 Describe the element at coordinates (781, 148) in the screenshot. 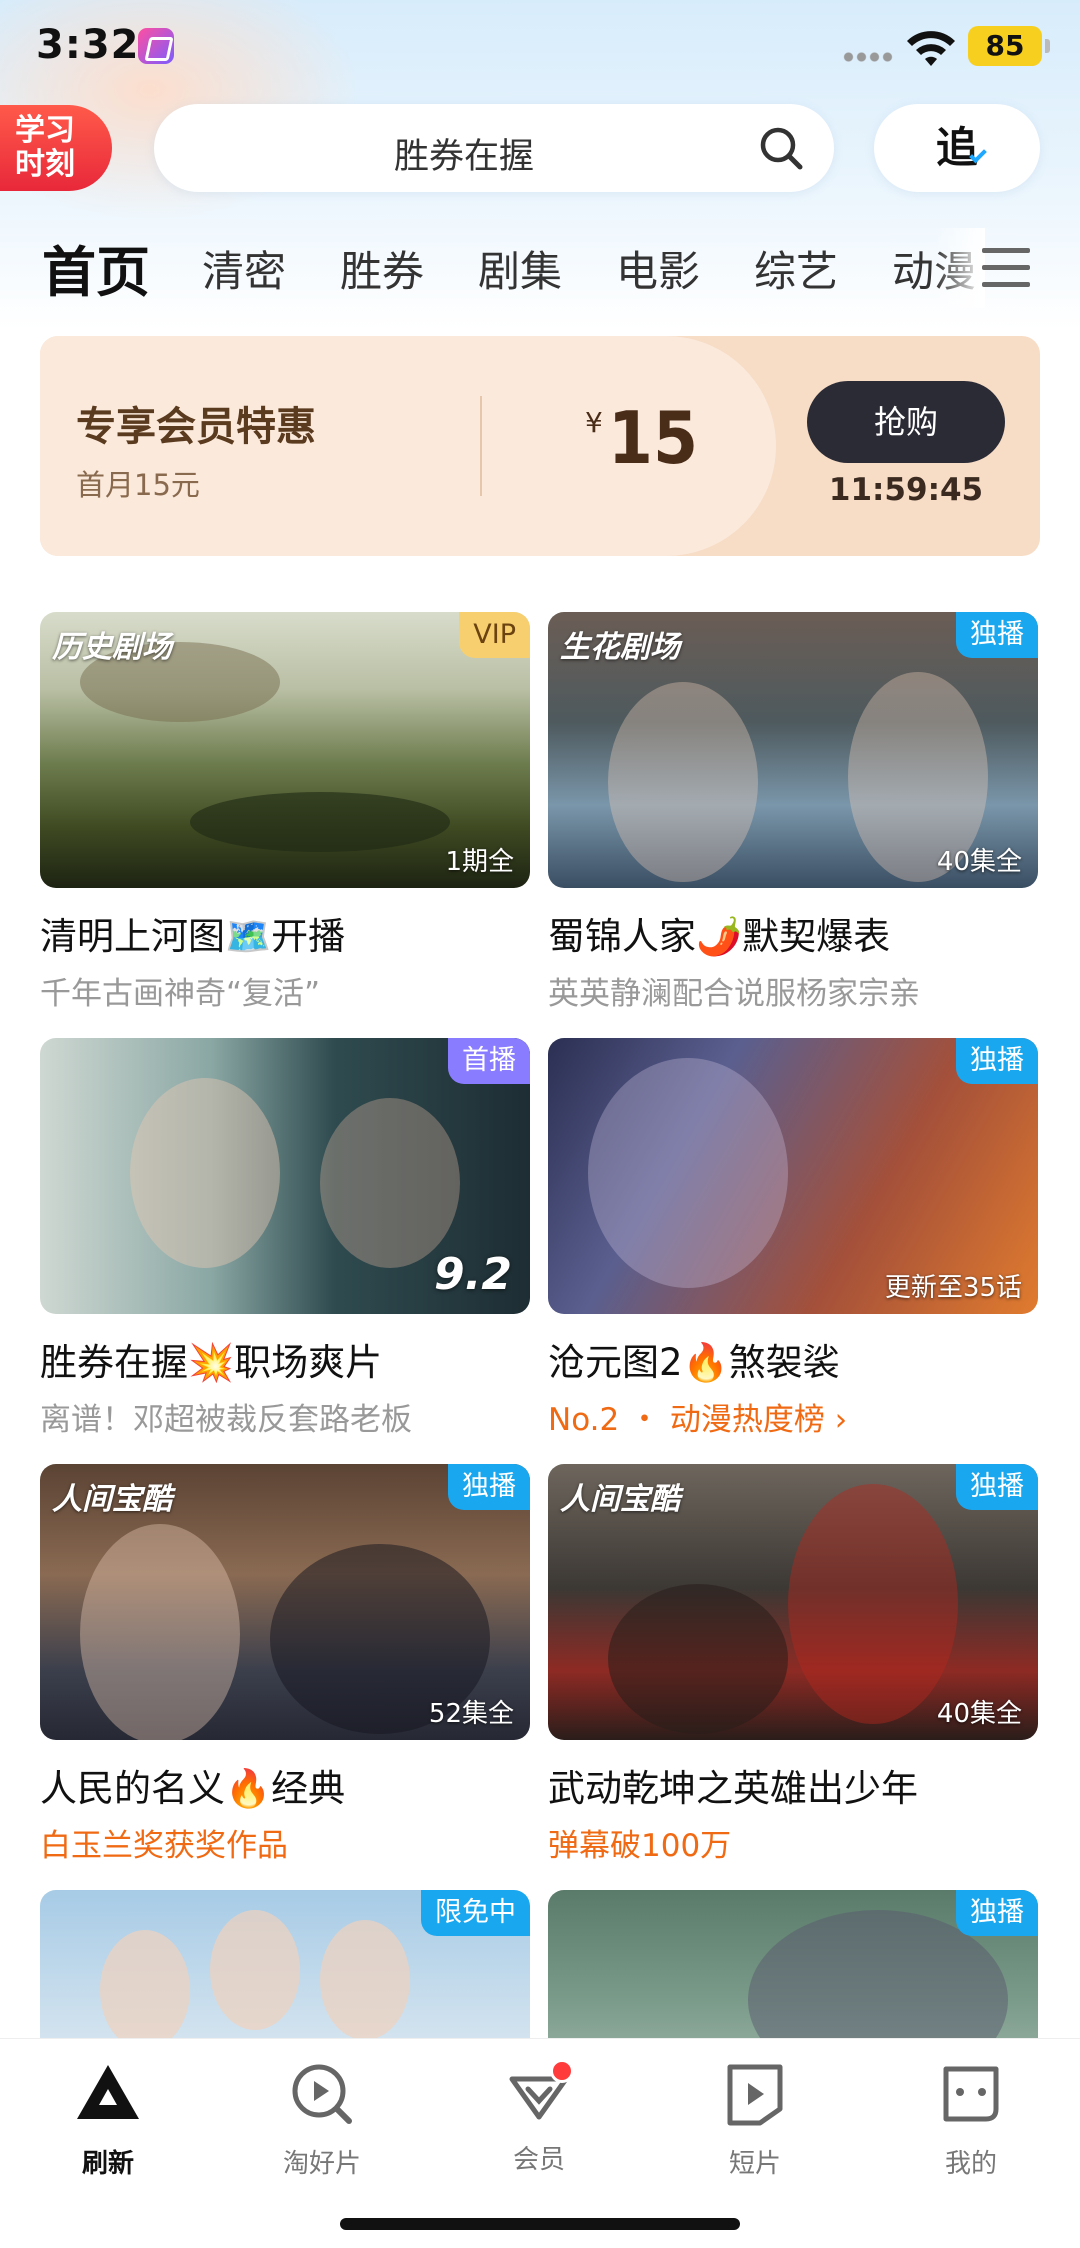

I see `search-icon` at that location.